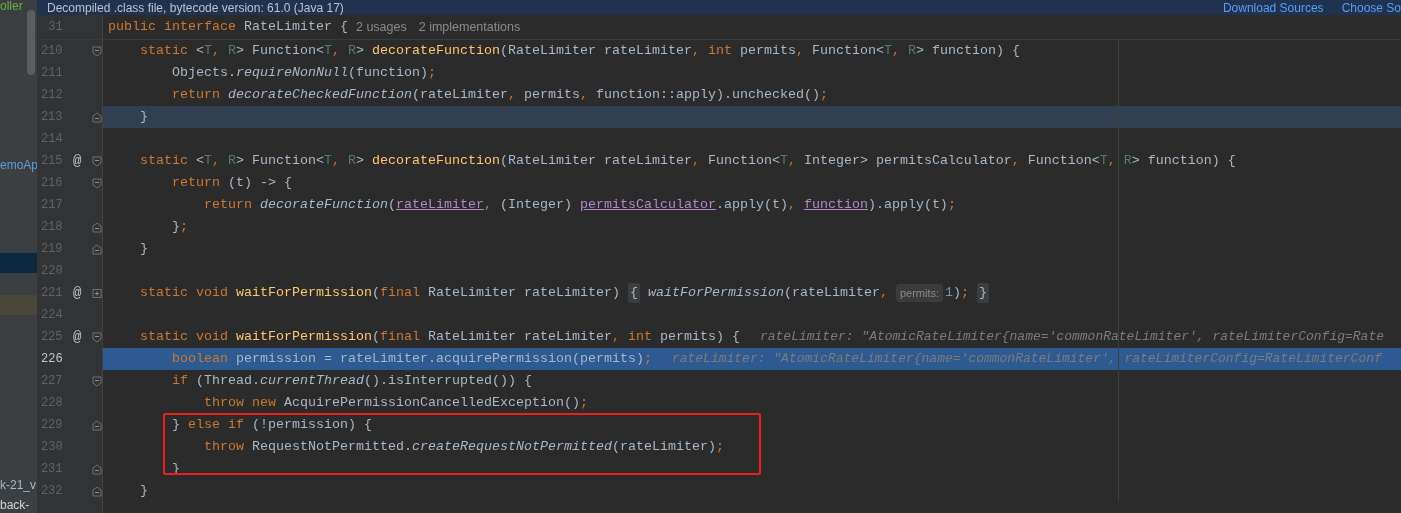 This screenshot has height=513, width=1401. I want to click on method-call: waitForPermission, so click(715, 293).